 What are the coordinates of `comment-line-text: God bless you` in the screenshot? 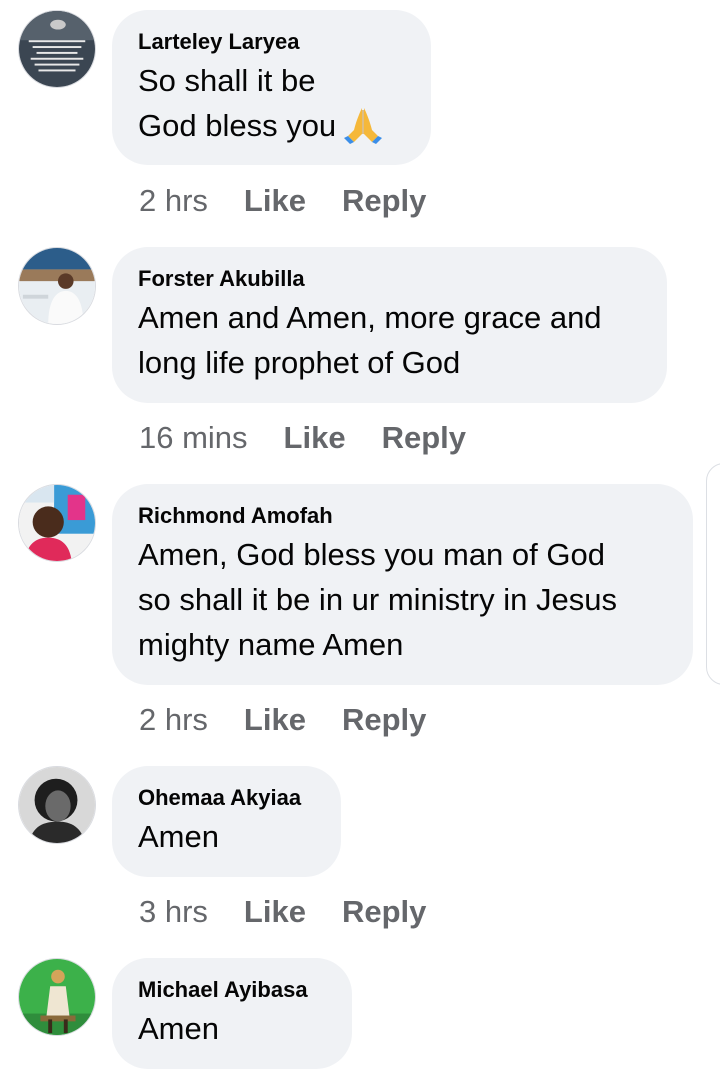 It's located at (237, 125).